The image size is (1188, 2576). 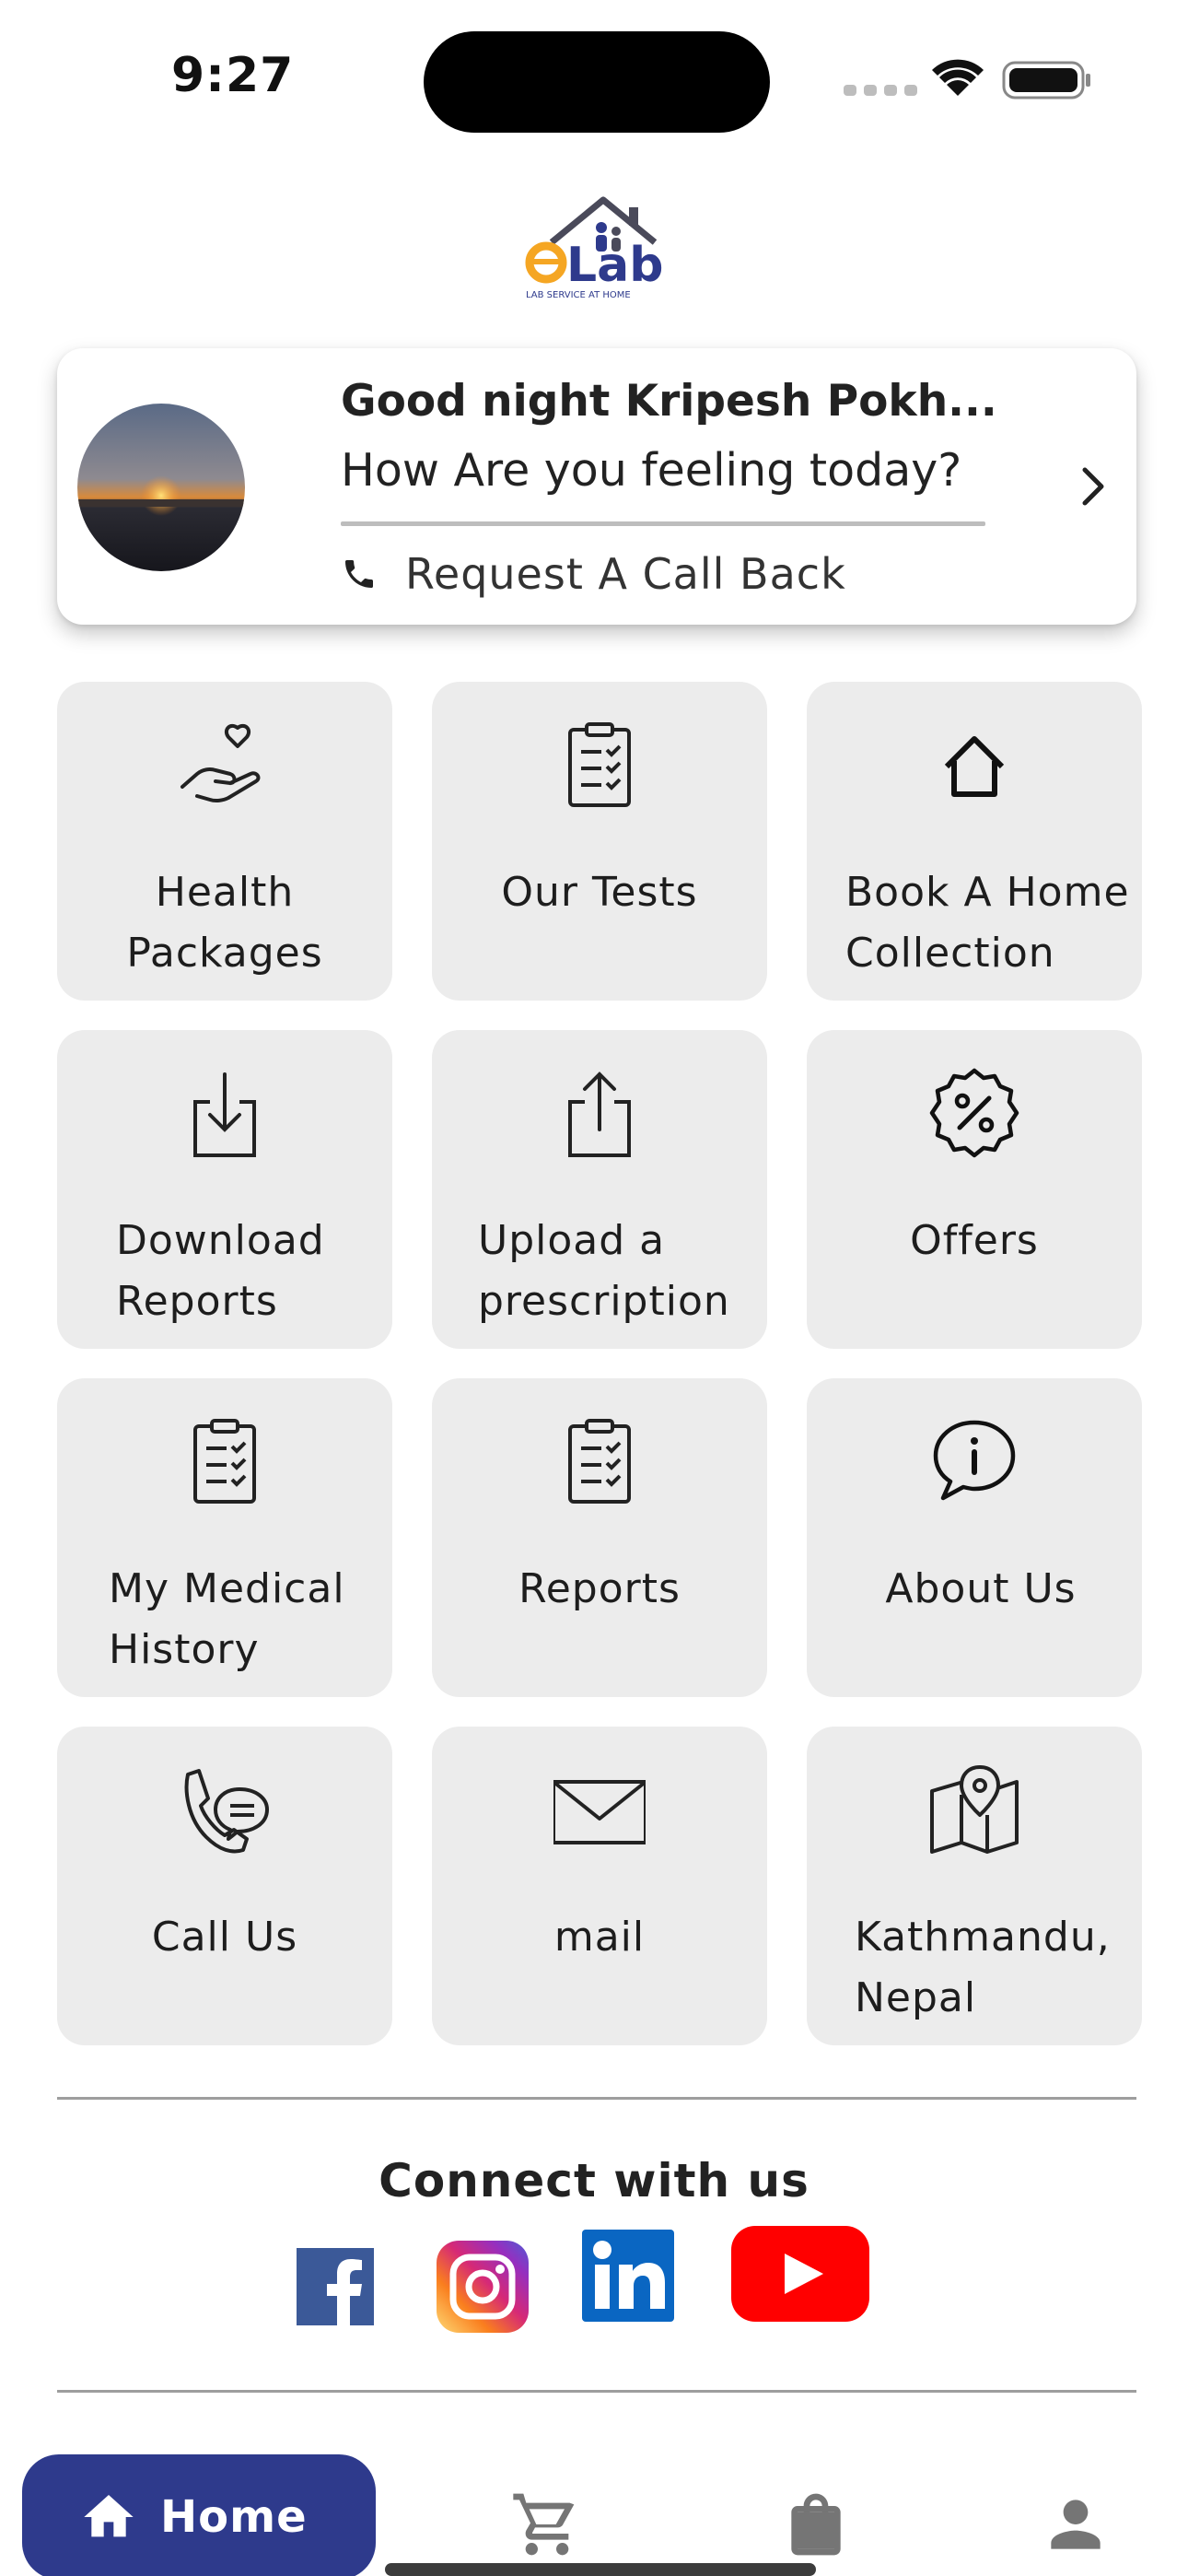 I want to click on download-icon, so click(x=224, y=1114).